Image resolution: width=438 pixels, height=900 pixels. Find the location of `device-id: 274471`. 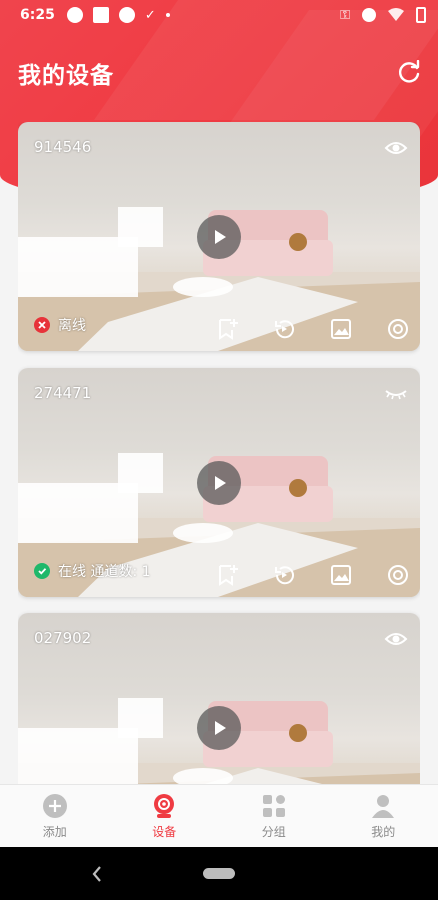

device-id: 274471 is located at coordinates (63, 393).